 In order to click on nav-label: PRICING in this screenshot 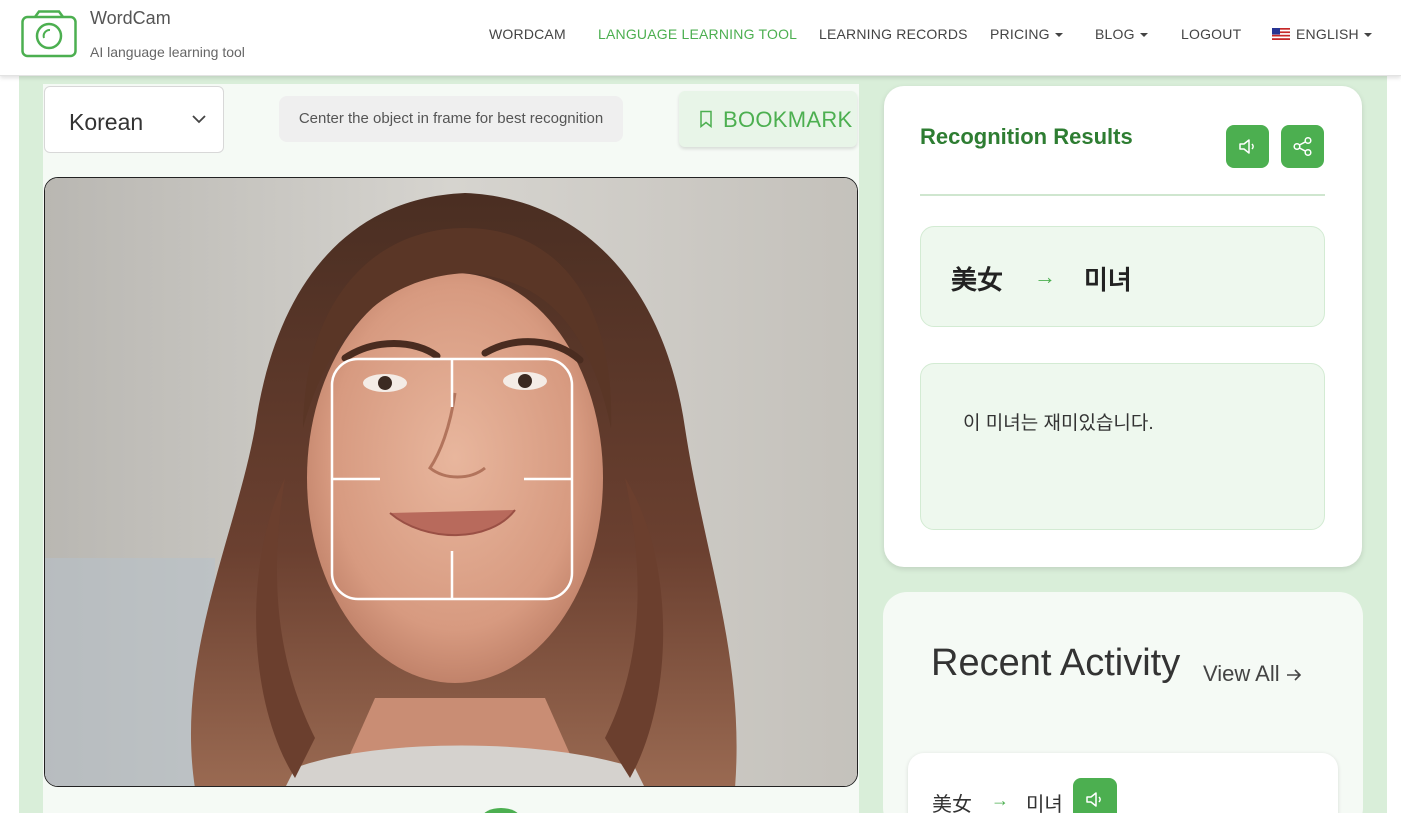, I will do `click(1020, 34)`.